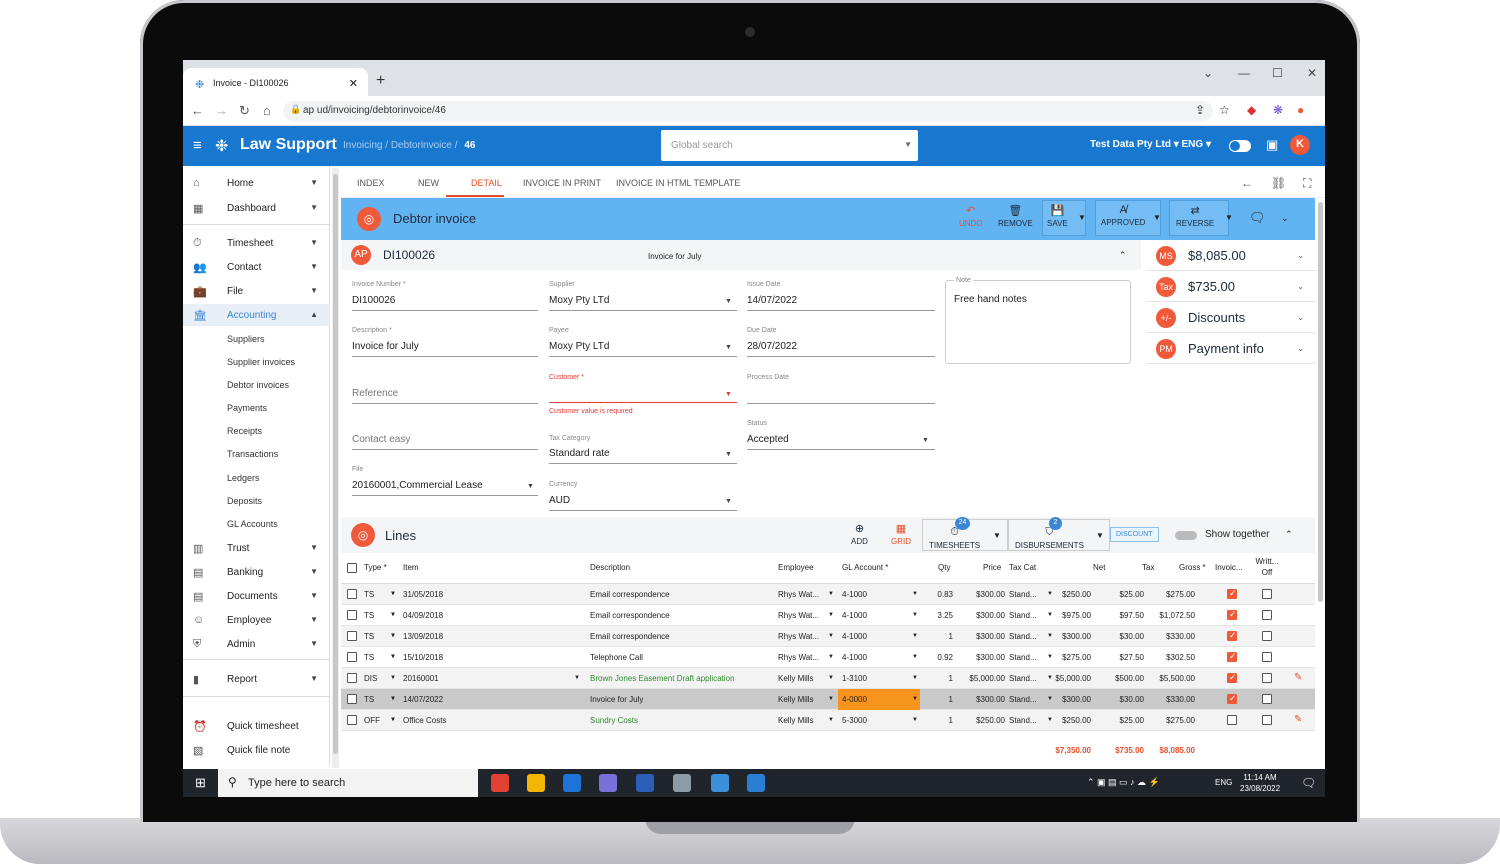 Image resolution: width=1500 pixels, height=864 pixels. Describe the element at coordinates (353, 83) in the screenshot. I see `close-icon: ✕` at that location.